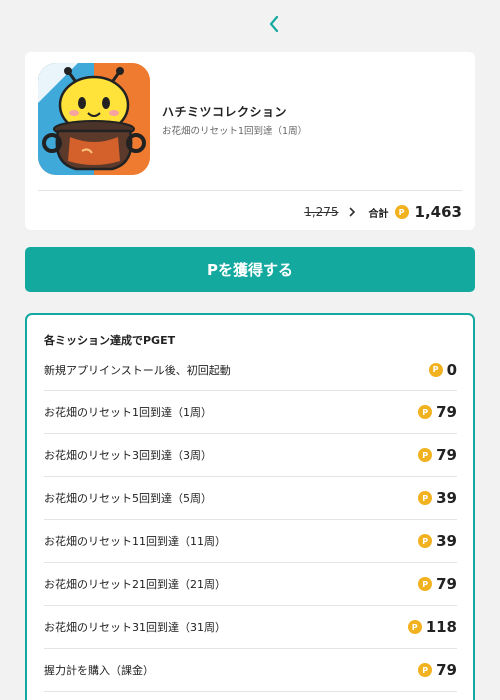 The image size is (500, 700). What do you see at coordinates (250, 627) in the screenshot?
I see `mission-item: お花畑のリセット31回到達（31周） P 118` at bounding box center [250, 627].